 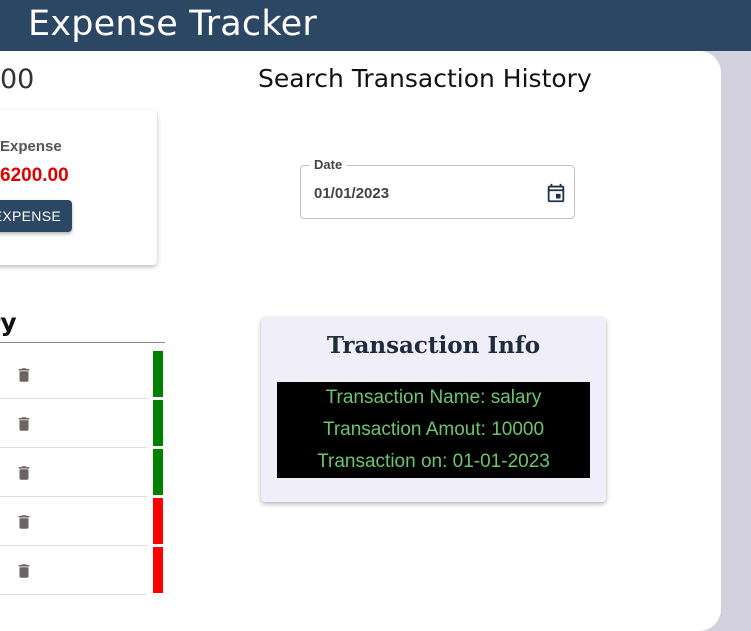 What do you see at coordinates (404, 193) in the screenshot?
I see `date-input` at bounding box center [404, 193].